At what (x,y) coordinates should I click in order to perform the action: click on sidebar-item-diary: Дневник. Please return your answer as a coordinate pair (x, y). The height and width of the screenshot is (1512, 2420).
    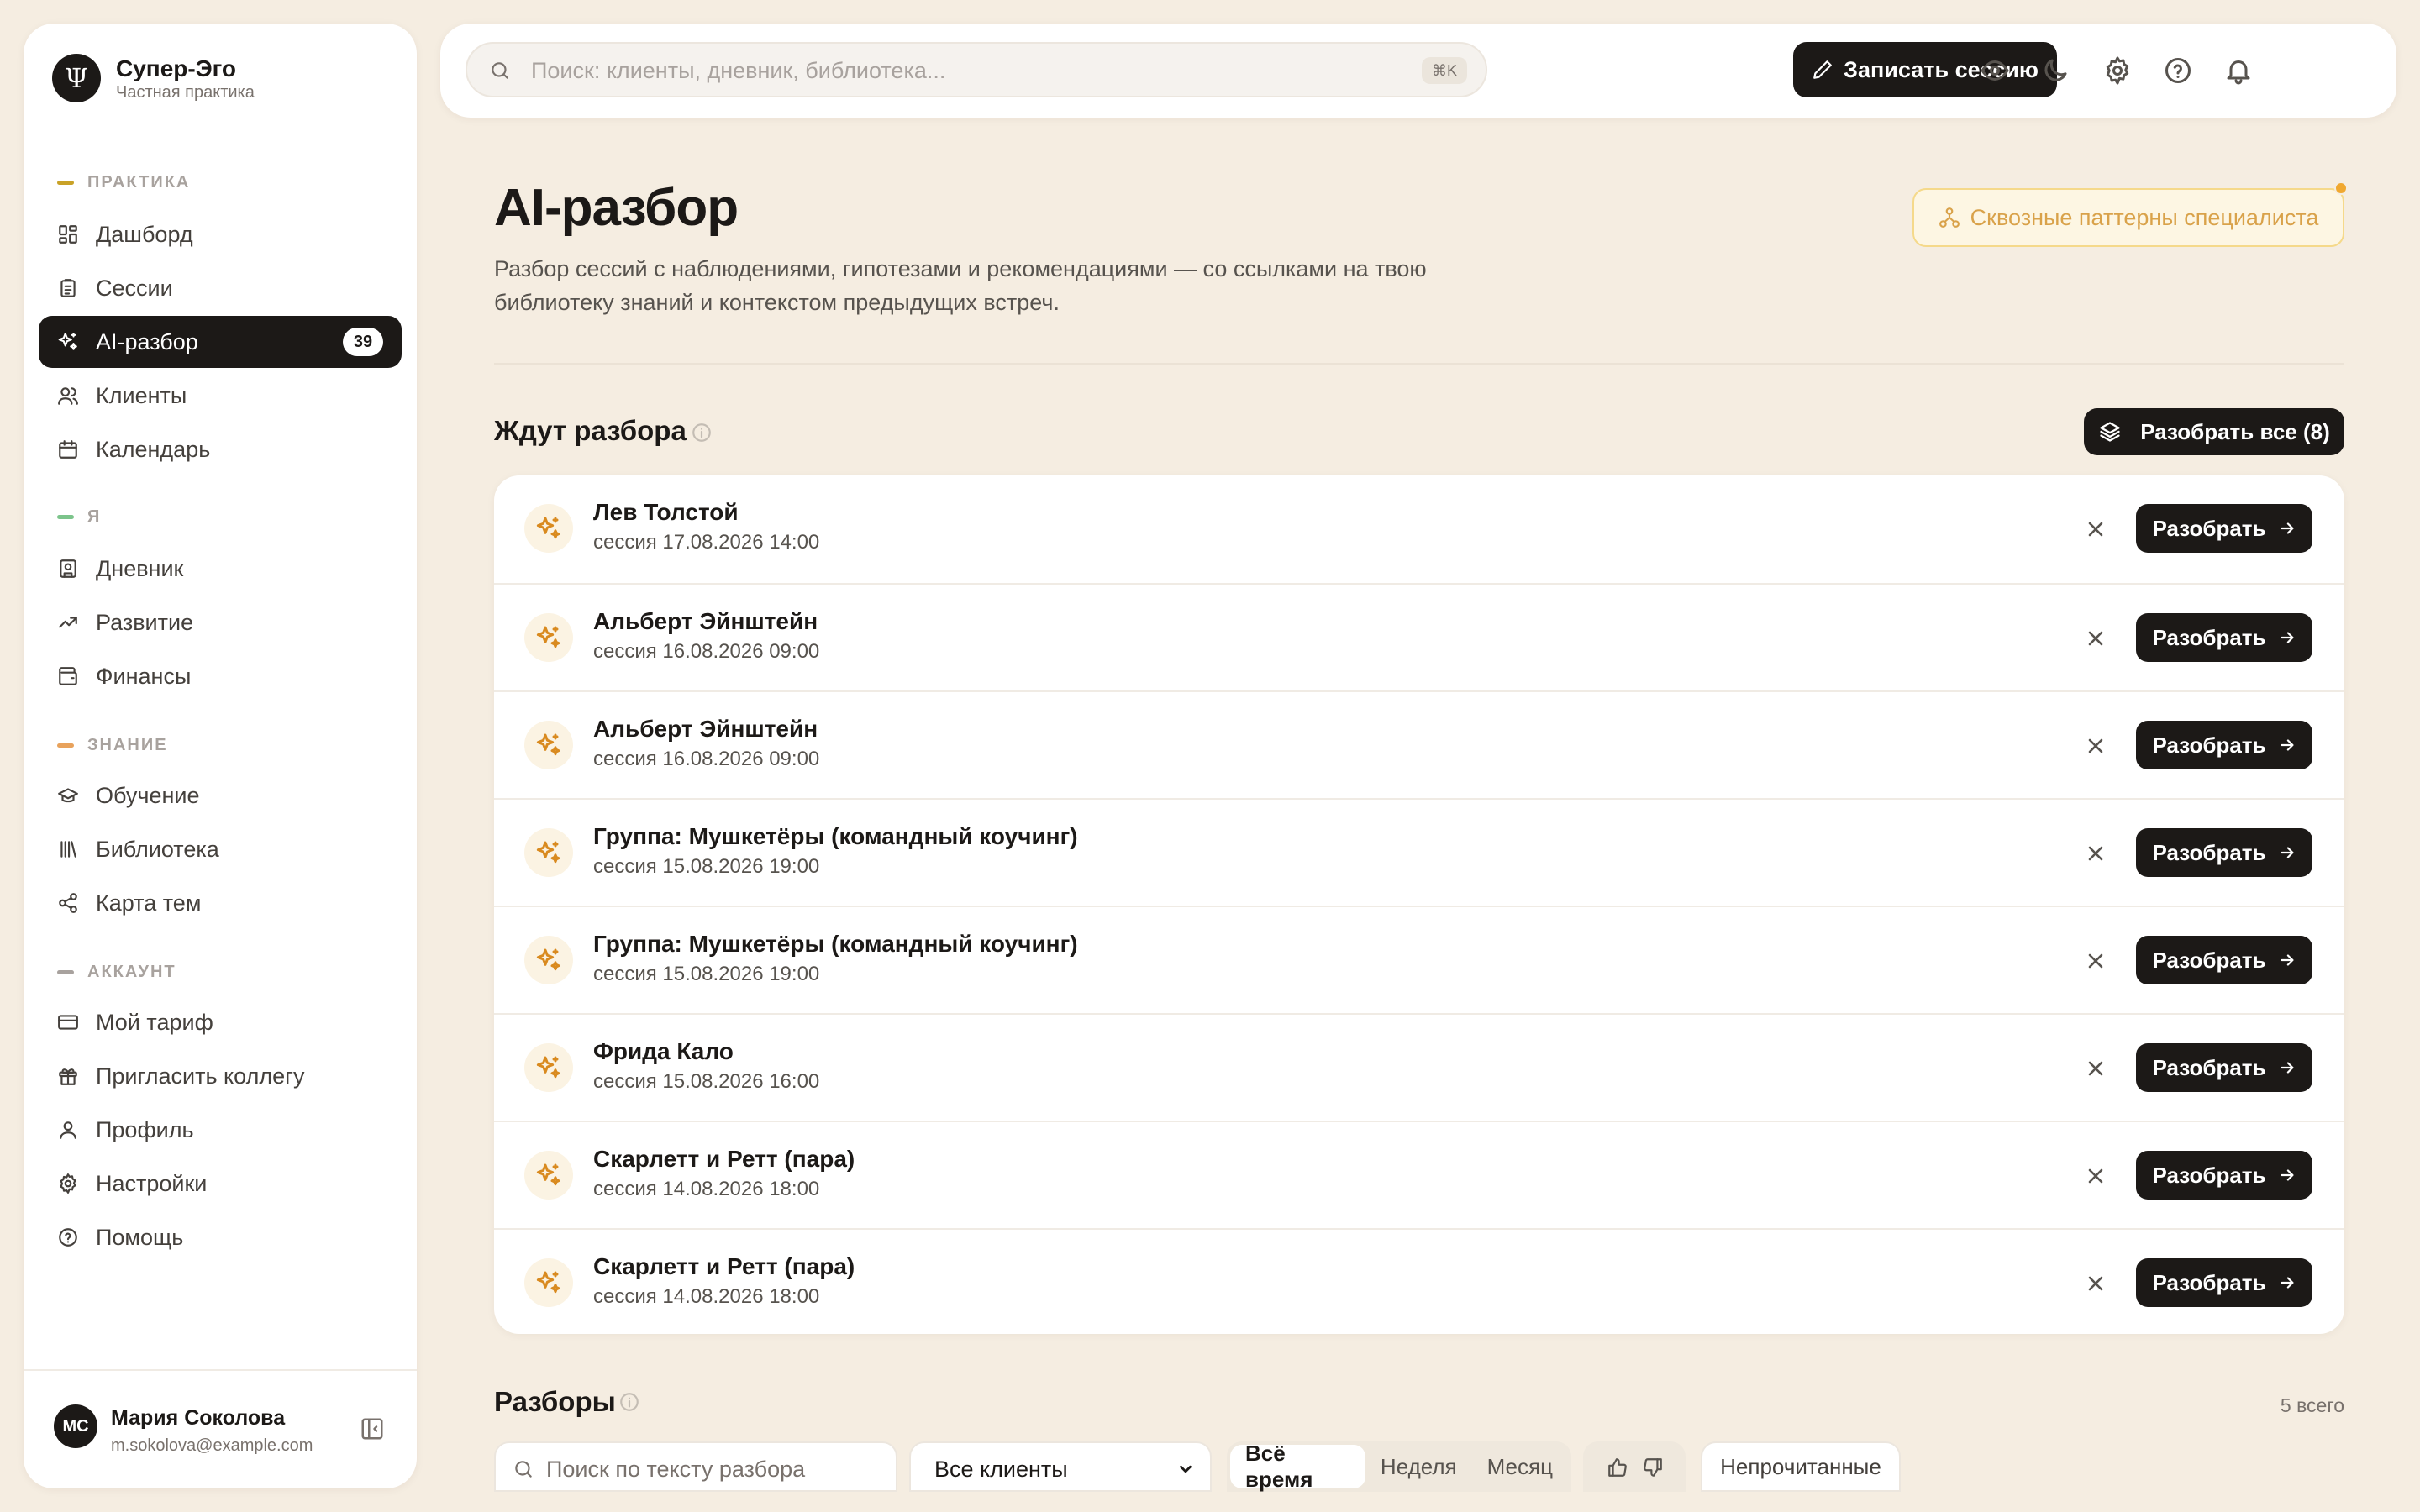
    Looking at the image, I should click on (220, 569).